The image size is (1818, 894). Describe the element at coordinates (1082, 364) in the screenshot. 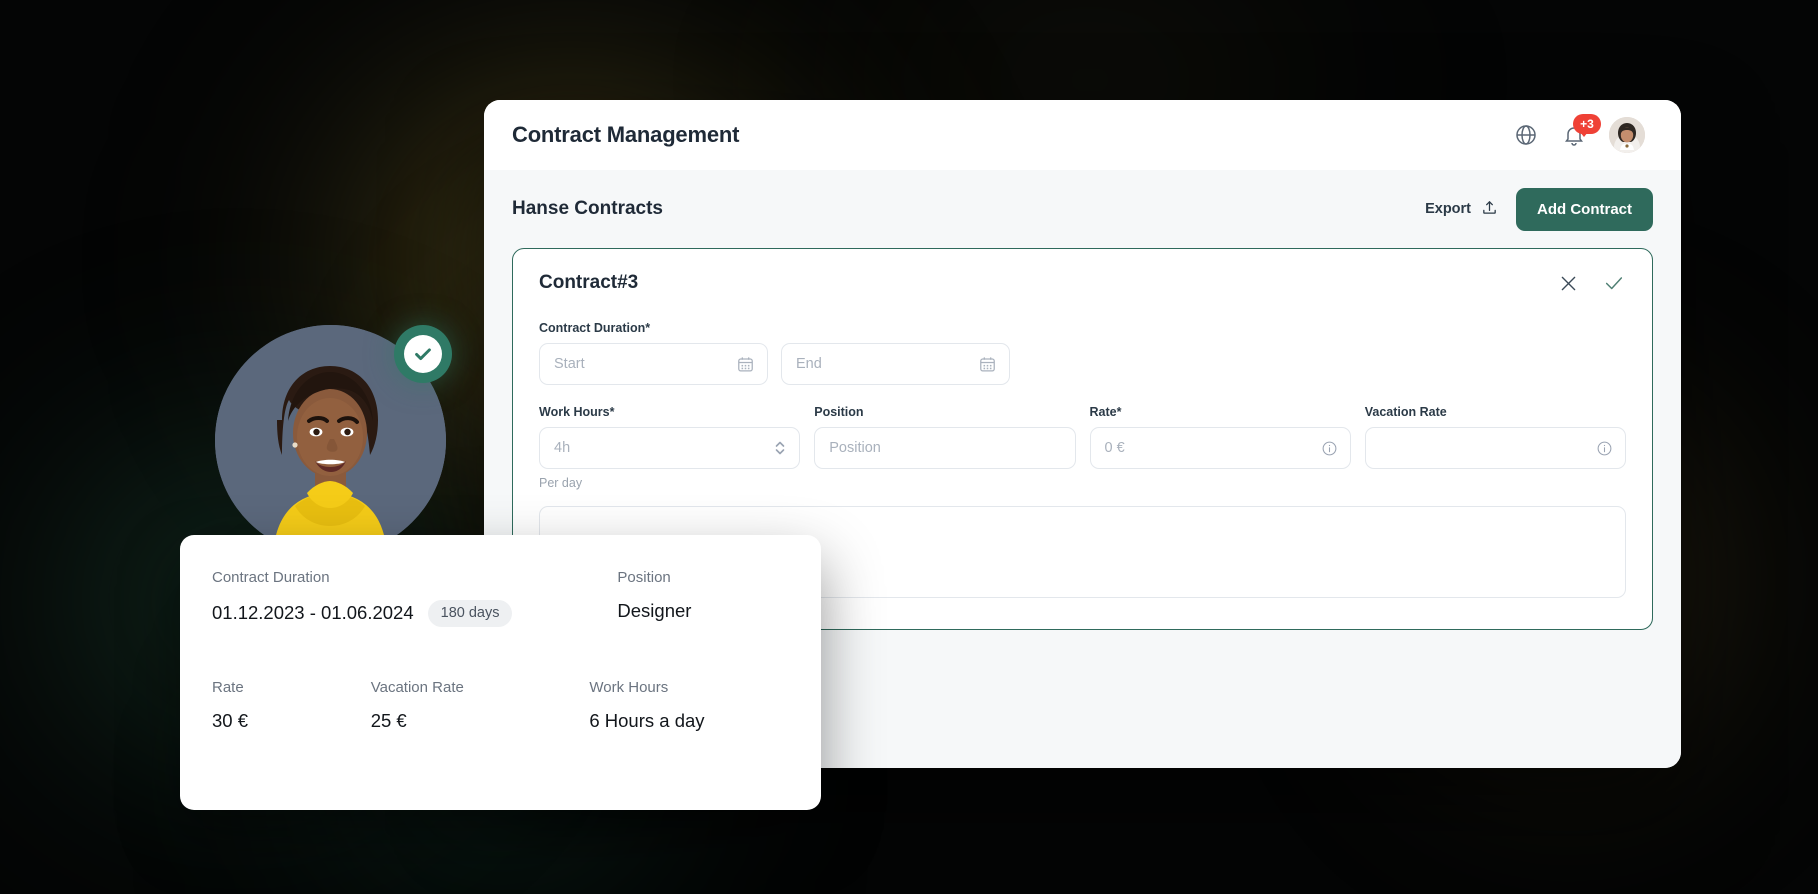

I see `contract-duration-row` at that location.